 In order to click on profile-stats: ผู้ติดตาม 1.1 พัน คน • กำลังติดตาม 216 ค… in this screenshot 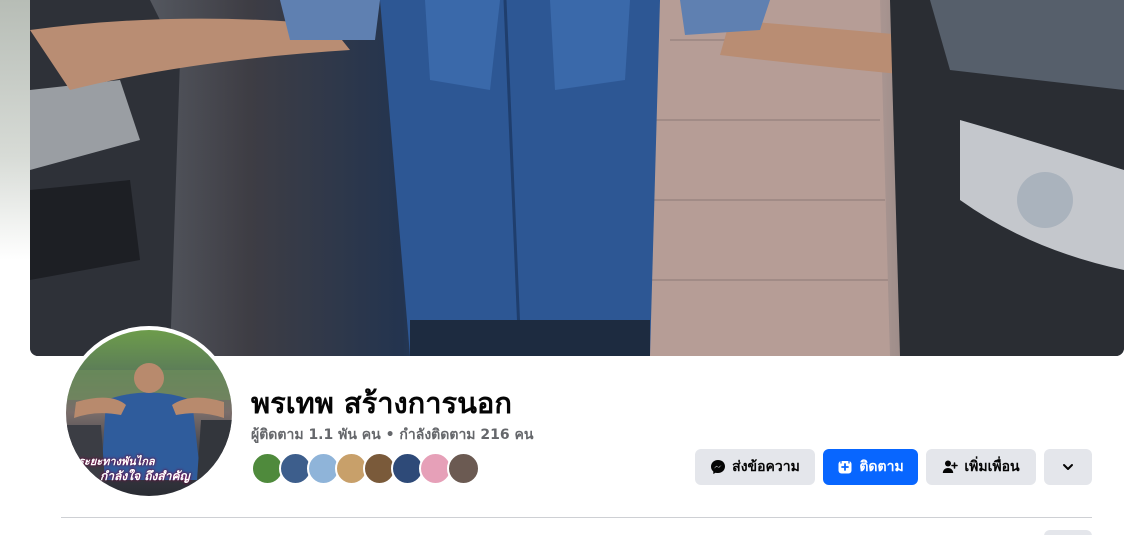, I will do `click(392, 435)`.